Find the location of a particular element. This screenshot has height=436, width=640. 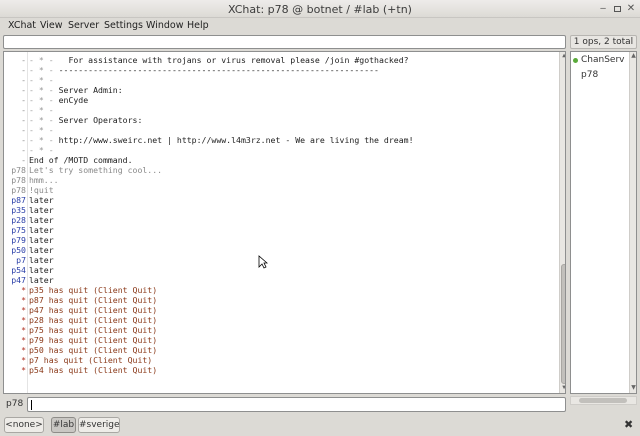

chat-text: !quit is located at coordinates (41, 190).